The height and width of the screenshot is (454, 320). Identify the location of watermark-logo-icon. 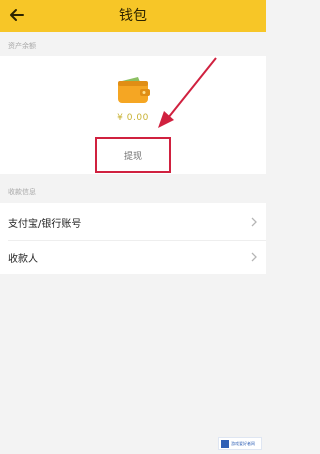
(225, 443).